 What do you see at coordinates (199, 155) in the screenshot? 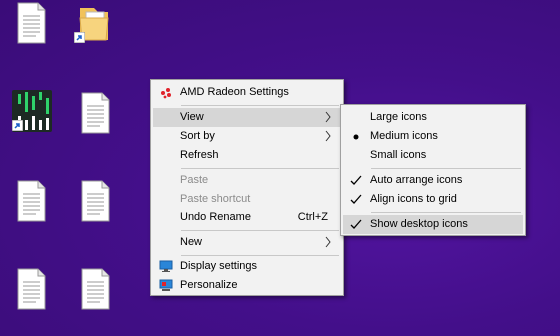
I see `menu-item-label: Refresh` at bounding box center [199, 155].